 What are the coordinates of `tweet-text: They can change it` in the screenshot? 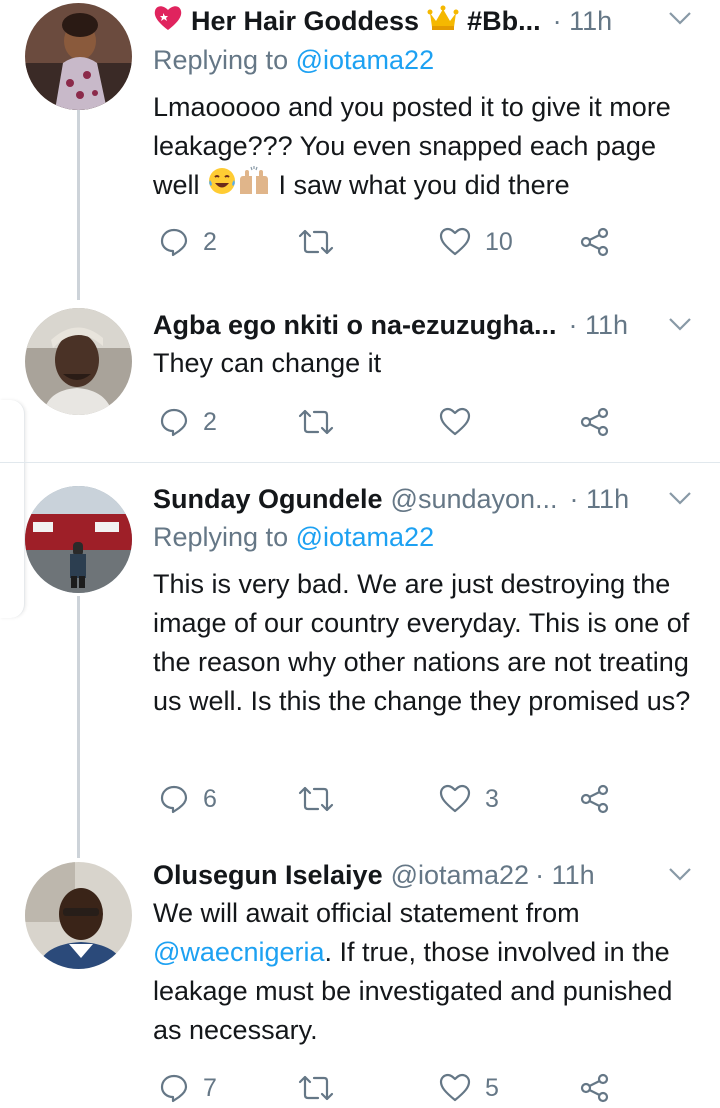 It's located at (267, 363).